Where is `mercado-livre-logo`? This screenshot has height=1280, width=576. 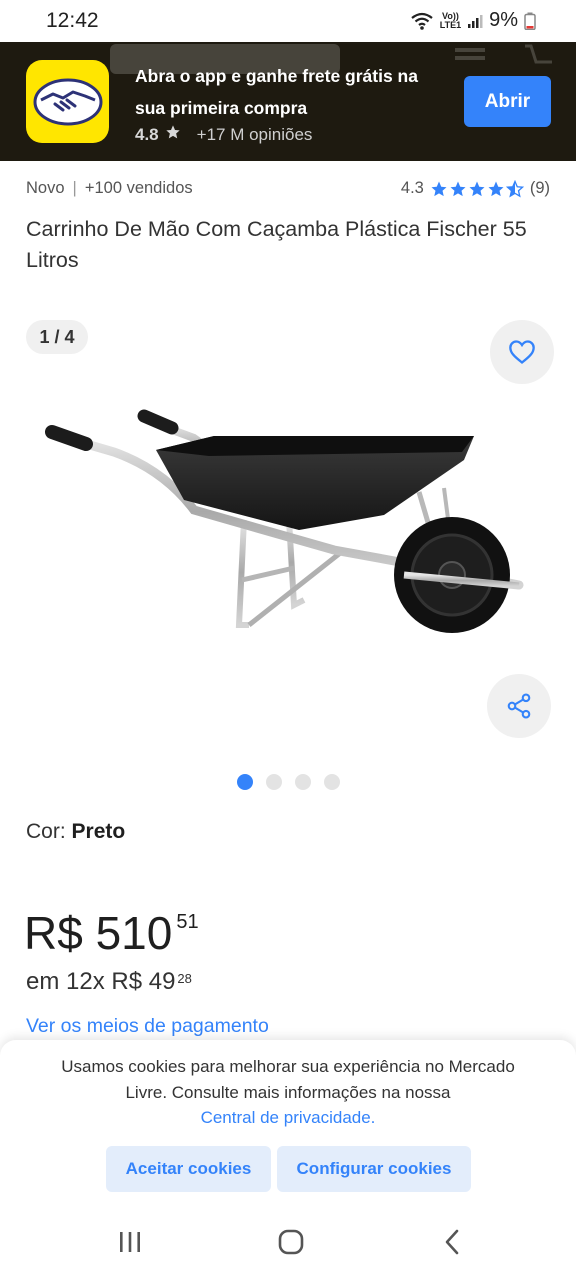
mercado-livre-logo is located at coordinates (67, 101).